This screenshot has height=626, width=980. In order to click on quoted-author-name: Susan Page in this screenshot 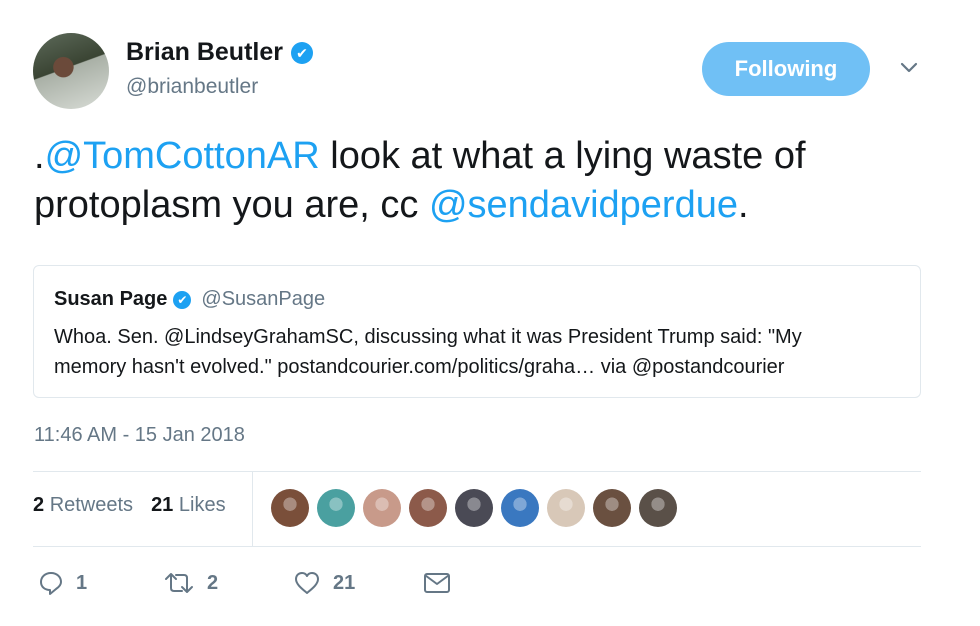, I will do `click(111, 299)`.